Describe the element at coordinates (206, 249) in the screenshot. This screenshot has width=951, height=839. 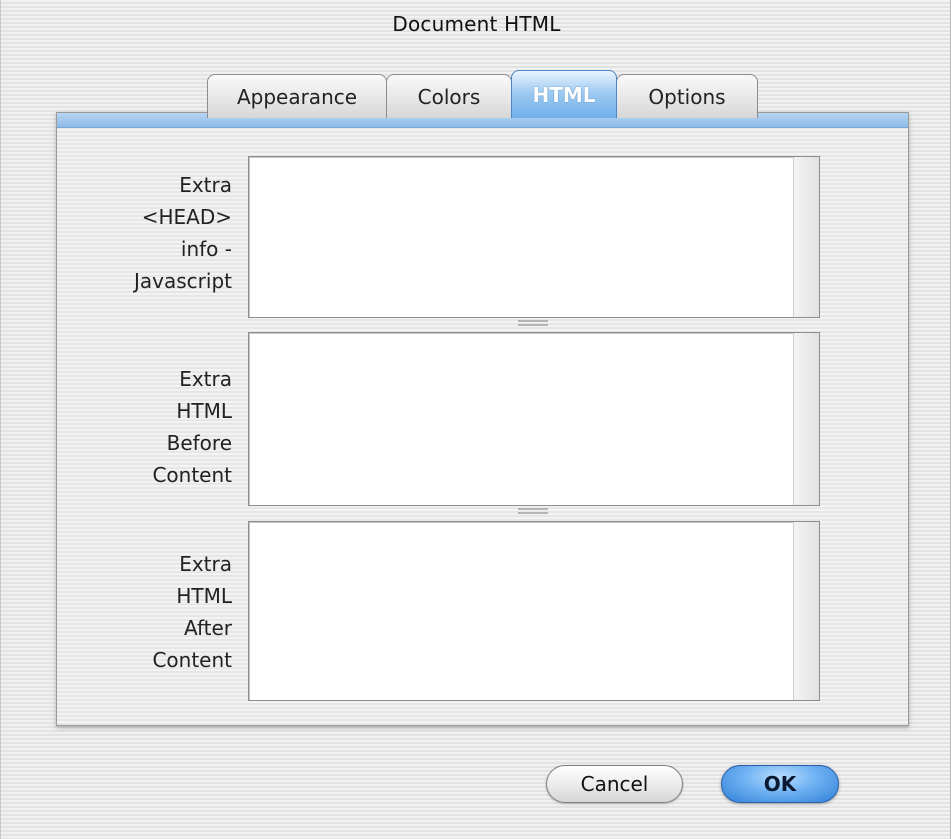
I see `label-line: info -` at that location.